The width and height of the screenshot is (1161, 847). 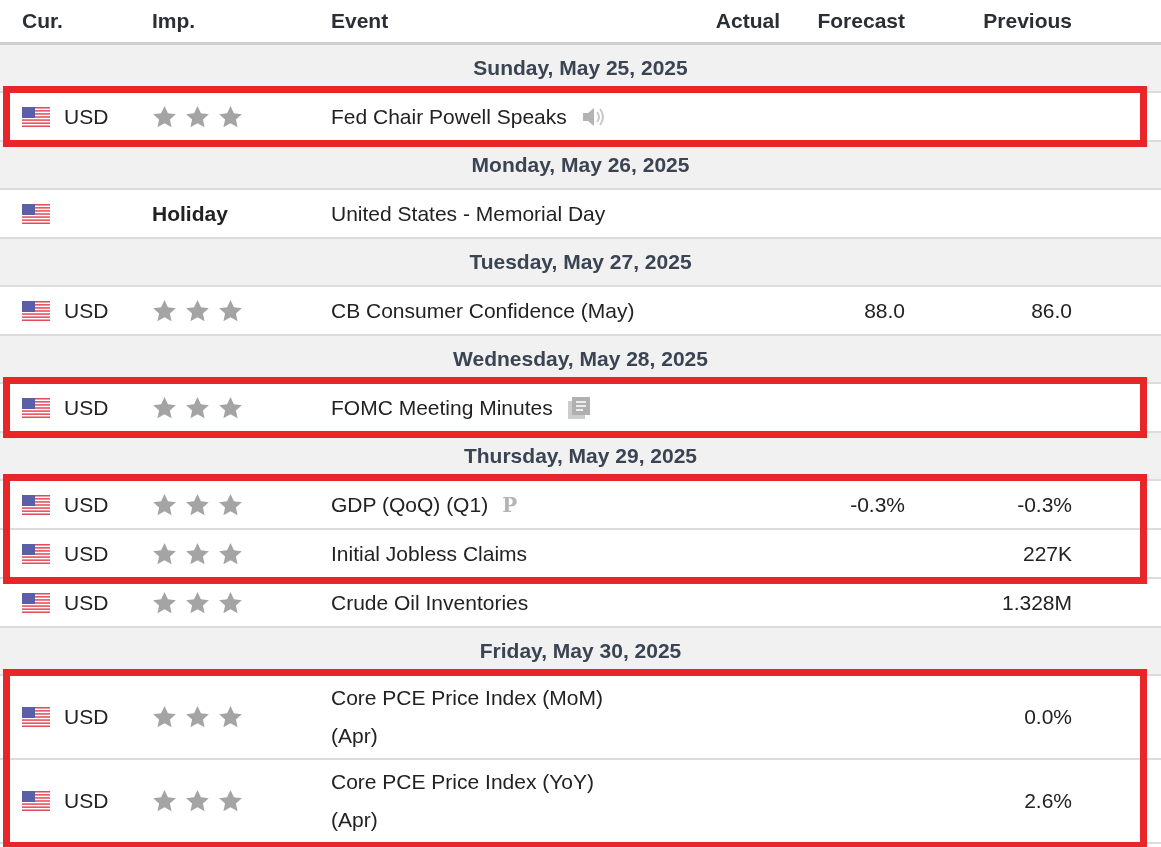 What do you see at coordinates (580, 68) in the screenshot?
I see `date-text: Sunday, May 25, 2025` at bounding box center [580, 68].